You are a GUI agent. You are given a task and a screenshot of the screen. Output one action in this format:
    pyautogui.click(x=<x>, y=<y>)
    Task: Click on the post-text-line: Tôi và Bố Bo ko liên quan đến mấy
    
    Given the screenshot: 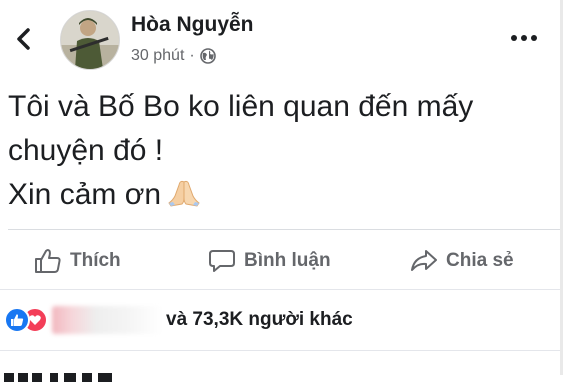 What is the action you would take?
    pyautogui.click(x=241, y=106)
    